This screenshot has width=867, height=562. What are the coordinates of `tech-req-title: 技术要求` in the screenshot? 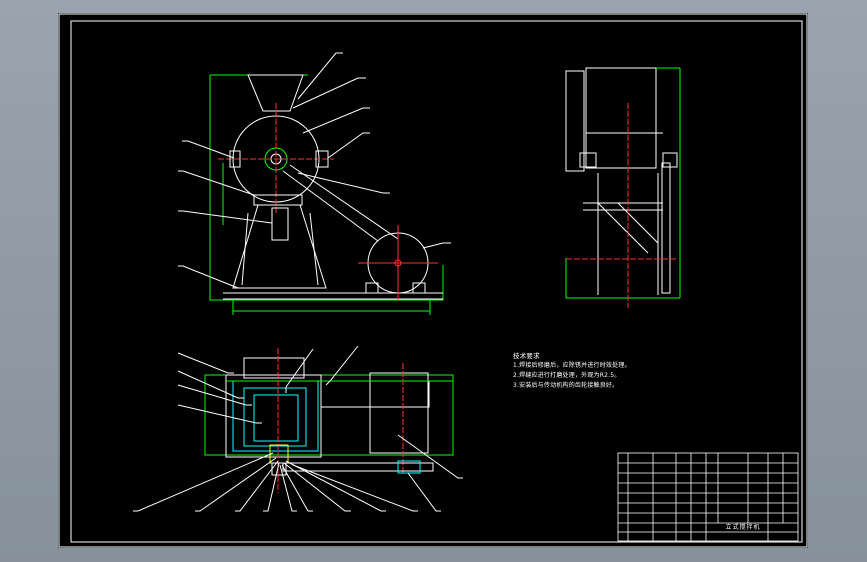 It's located at (526, 356).